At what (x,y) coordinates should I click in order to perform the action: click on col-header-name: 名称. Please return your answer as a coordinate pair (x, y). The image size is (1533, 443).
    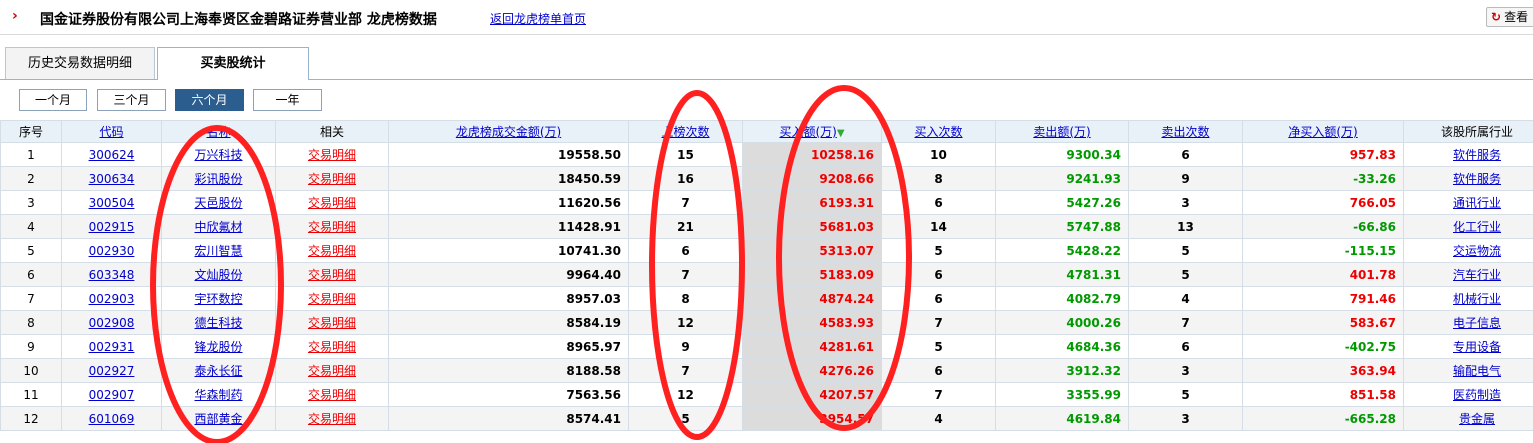
    Looking at the image, I should click on (218, 131).